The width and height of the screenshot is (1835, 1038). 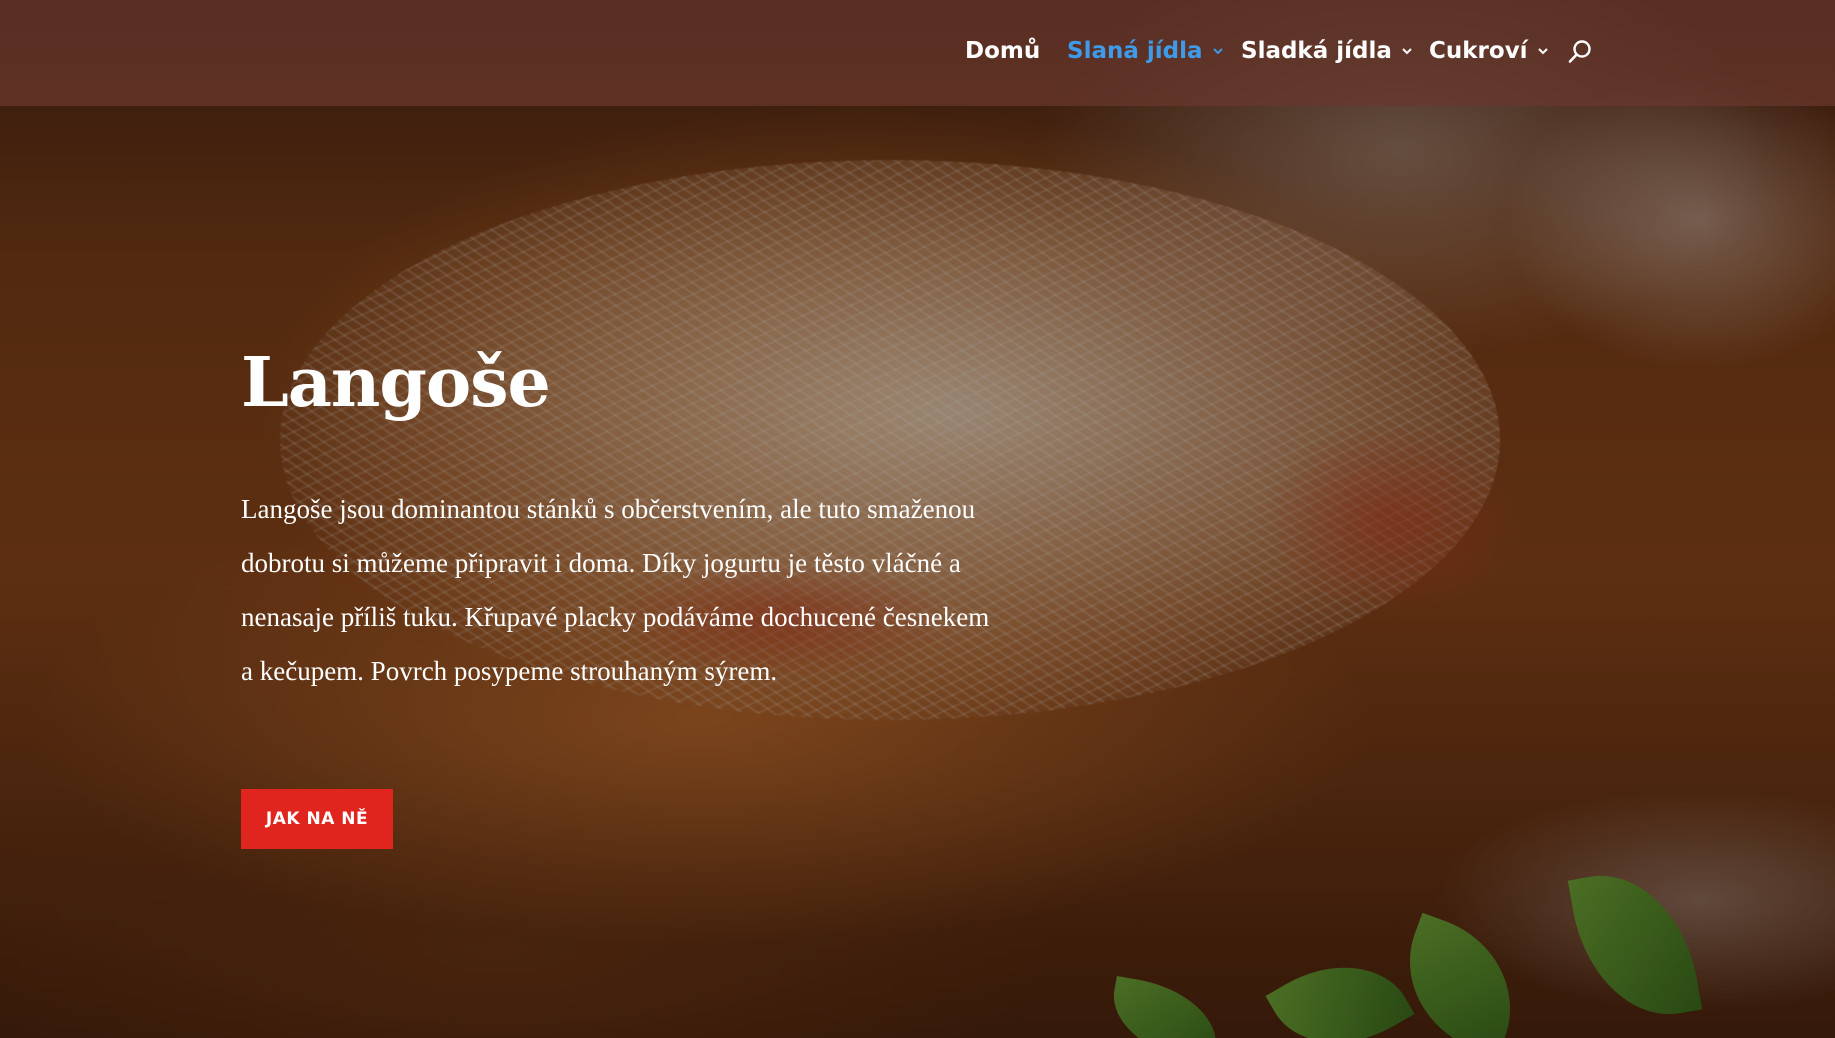 I want to click on nav-item-label: Sladká jídla, so click(x=1316, y=51).